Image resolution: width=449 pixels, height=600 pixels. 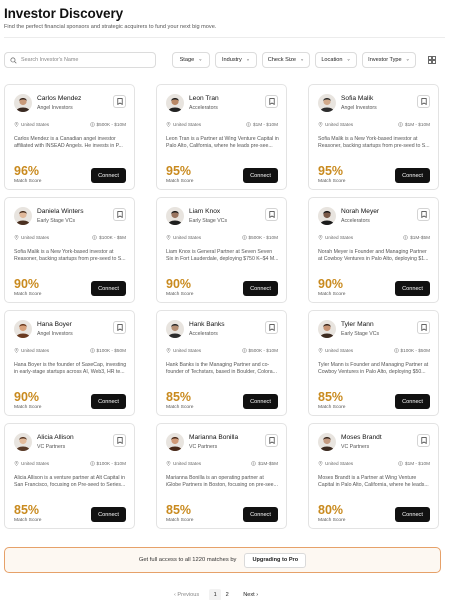 I want to click on bookmark-icon, so click(x=119, y=214).